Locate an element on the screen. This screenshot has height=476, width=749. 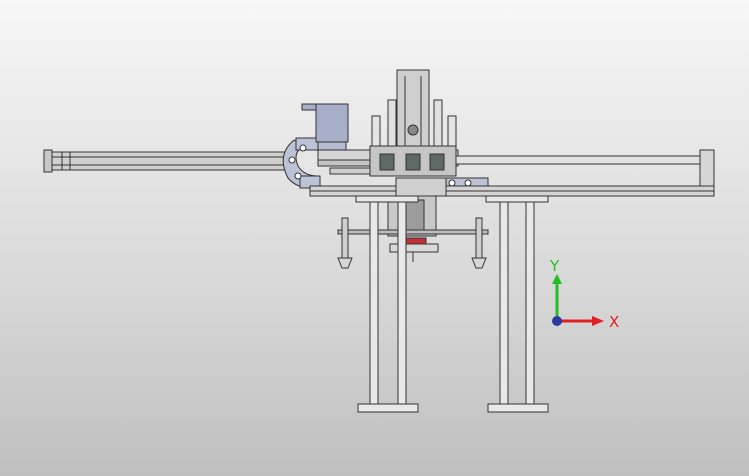
support-leg-right is located at coordinates (517, 304).